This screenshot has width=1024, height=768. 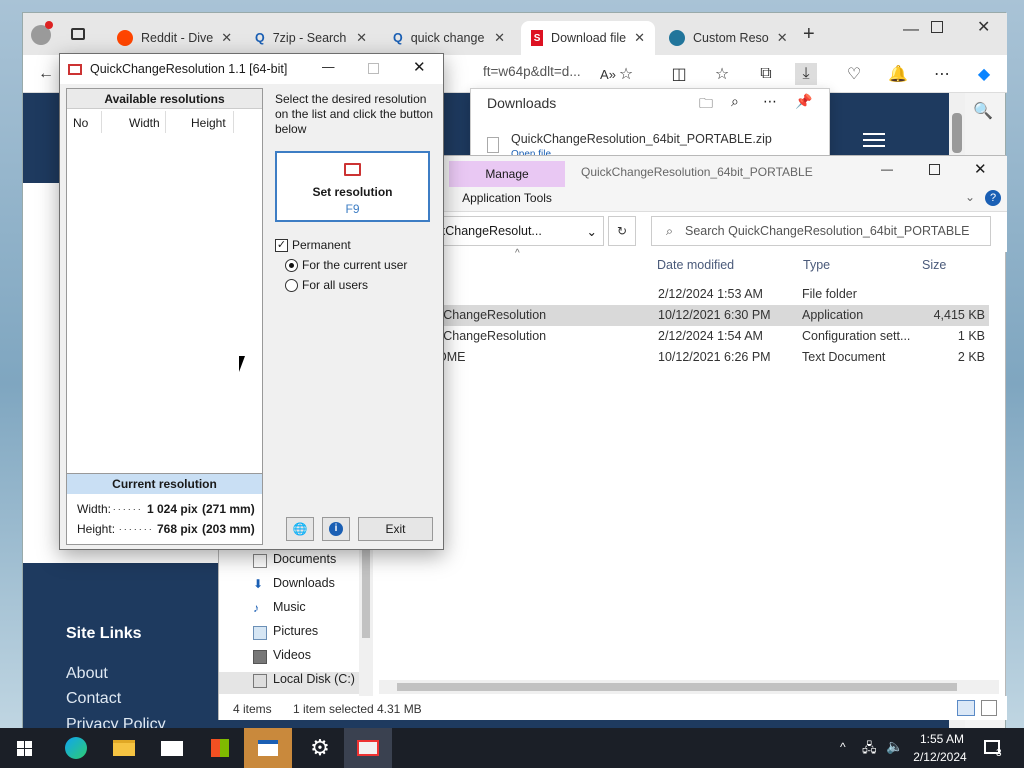 I want to click on available-resolutions-list: Available resolutions No Width Height, so click(x=164, y=281).